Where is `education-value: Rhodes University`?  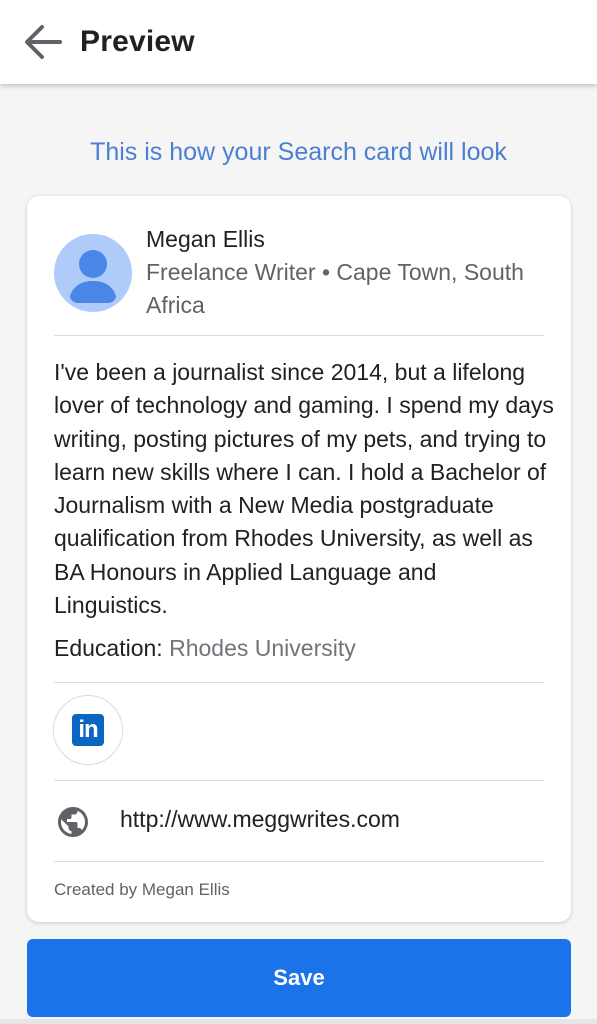 education-value: Rhodes University is located at coordinates (262, 648).